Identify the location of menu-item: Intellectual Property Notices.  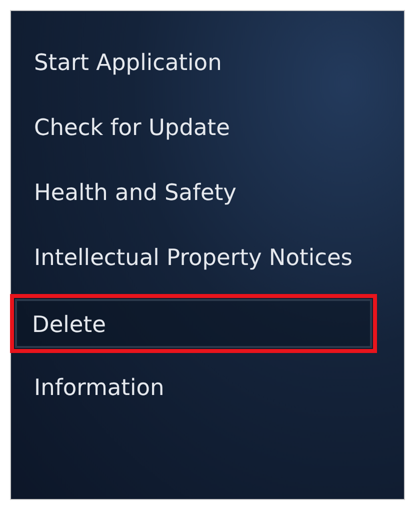
(194, 258).